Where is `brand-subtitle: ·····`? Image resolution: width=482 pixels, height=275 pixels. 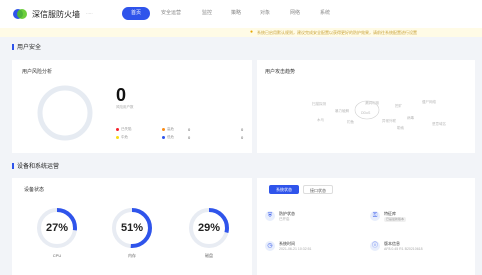 brand-subtitle: ····· is located at coordinates (89, 13).